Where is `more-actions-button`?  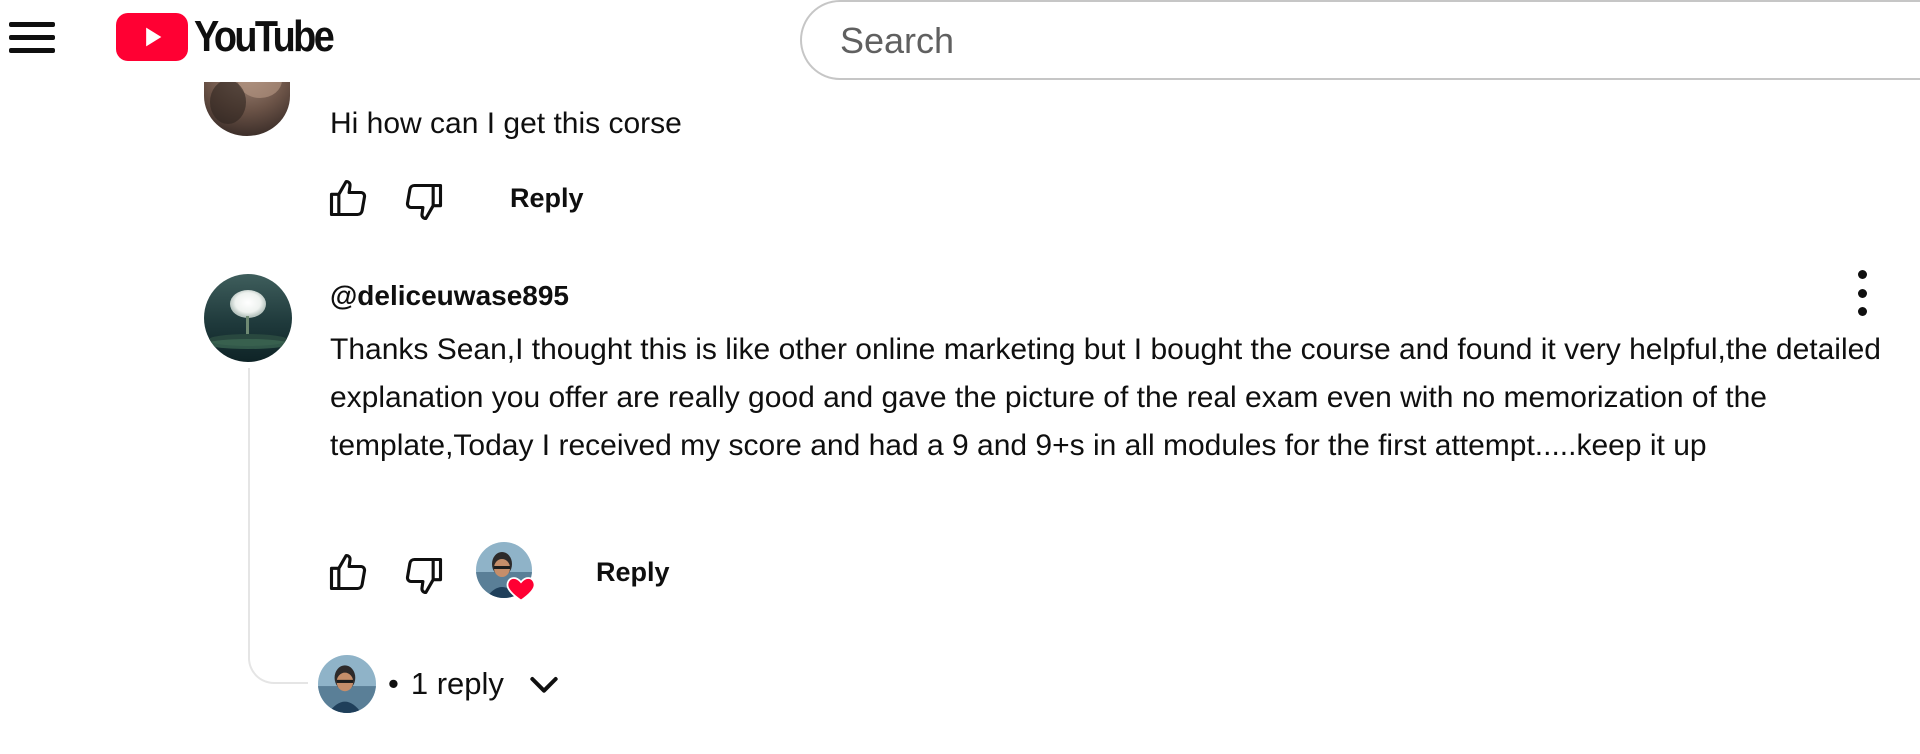
more-actions-button is located at coordinates (1862, 293).